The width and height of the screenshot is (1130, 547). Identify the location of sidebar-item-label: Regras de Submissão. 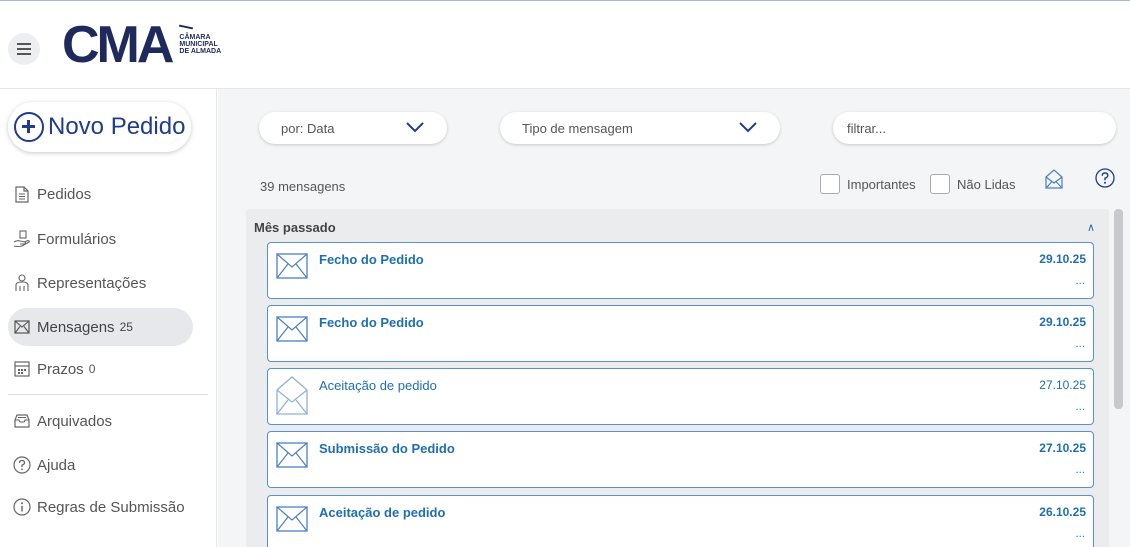
(111, 507).